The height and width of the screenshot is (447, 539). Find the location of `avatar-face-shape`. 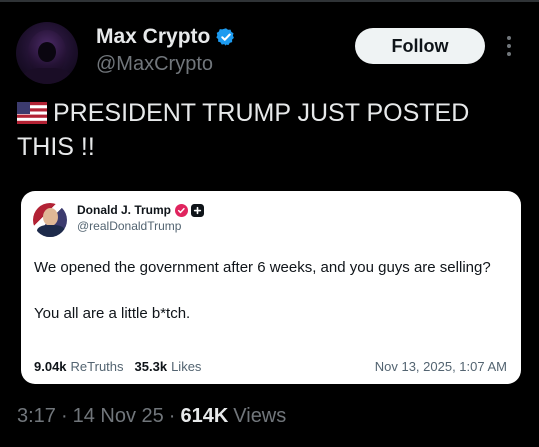

avatar-face-shape is located at coordinates (47, 52).